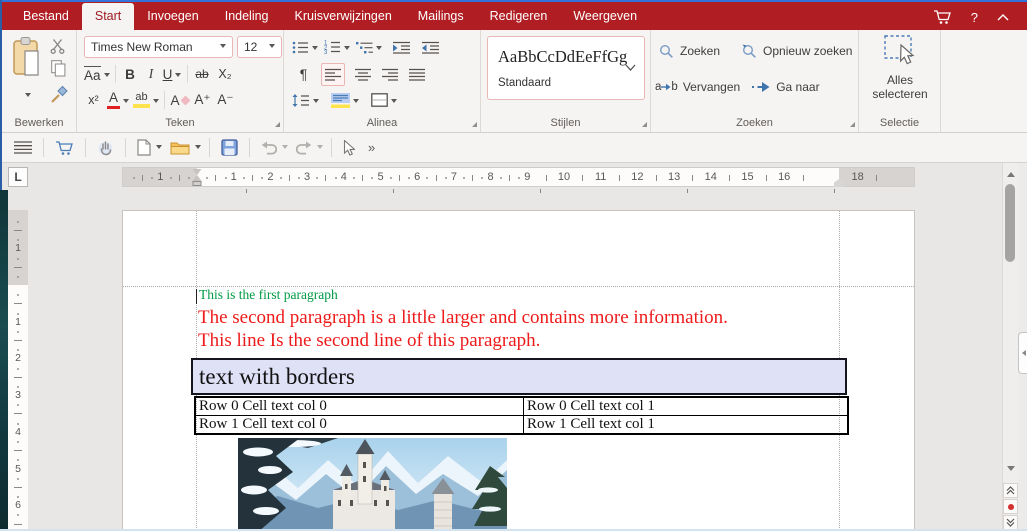  What do you see at coordinates (1010, 506) in the screenshot?
I see `select-browse-object-button` at bounding box center [1010, 506].